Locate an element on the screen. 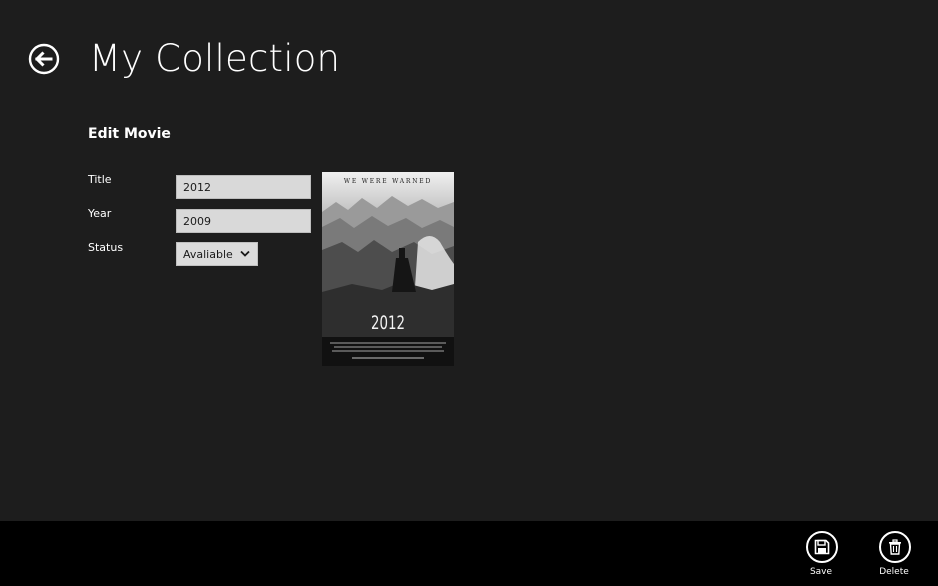 The image size is (938, 586). trash-icon is located at coordinates (895, 547).